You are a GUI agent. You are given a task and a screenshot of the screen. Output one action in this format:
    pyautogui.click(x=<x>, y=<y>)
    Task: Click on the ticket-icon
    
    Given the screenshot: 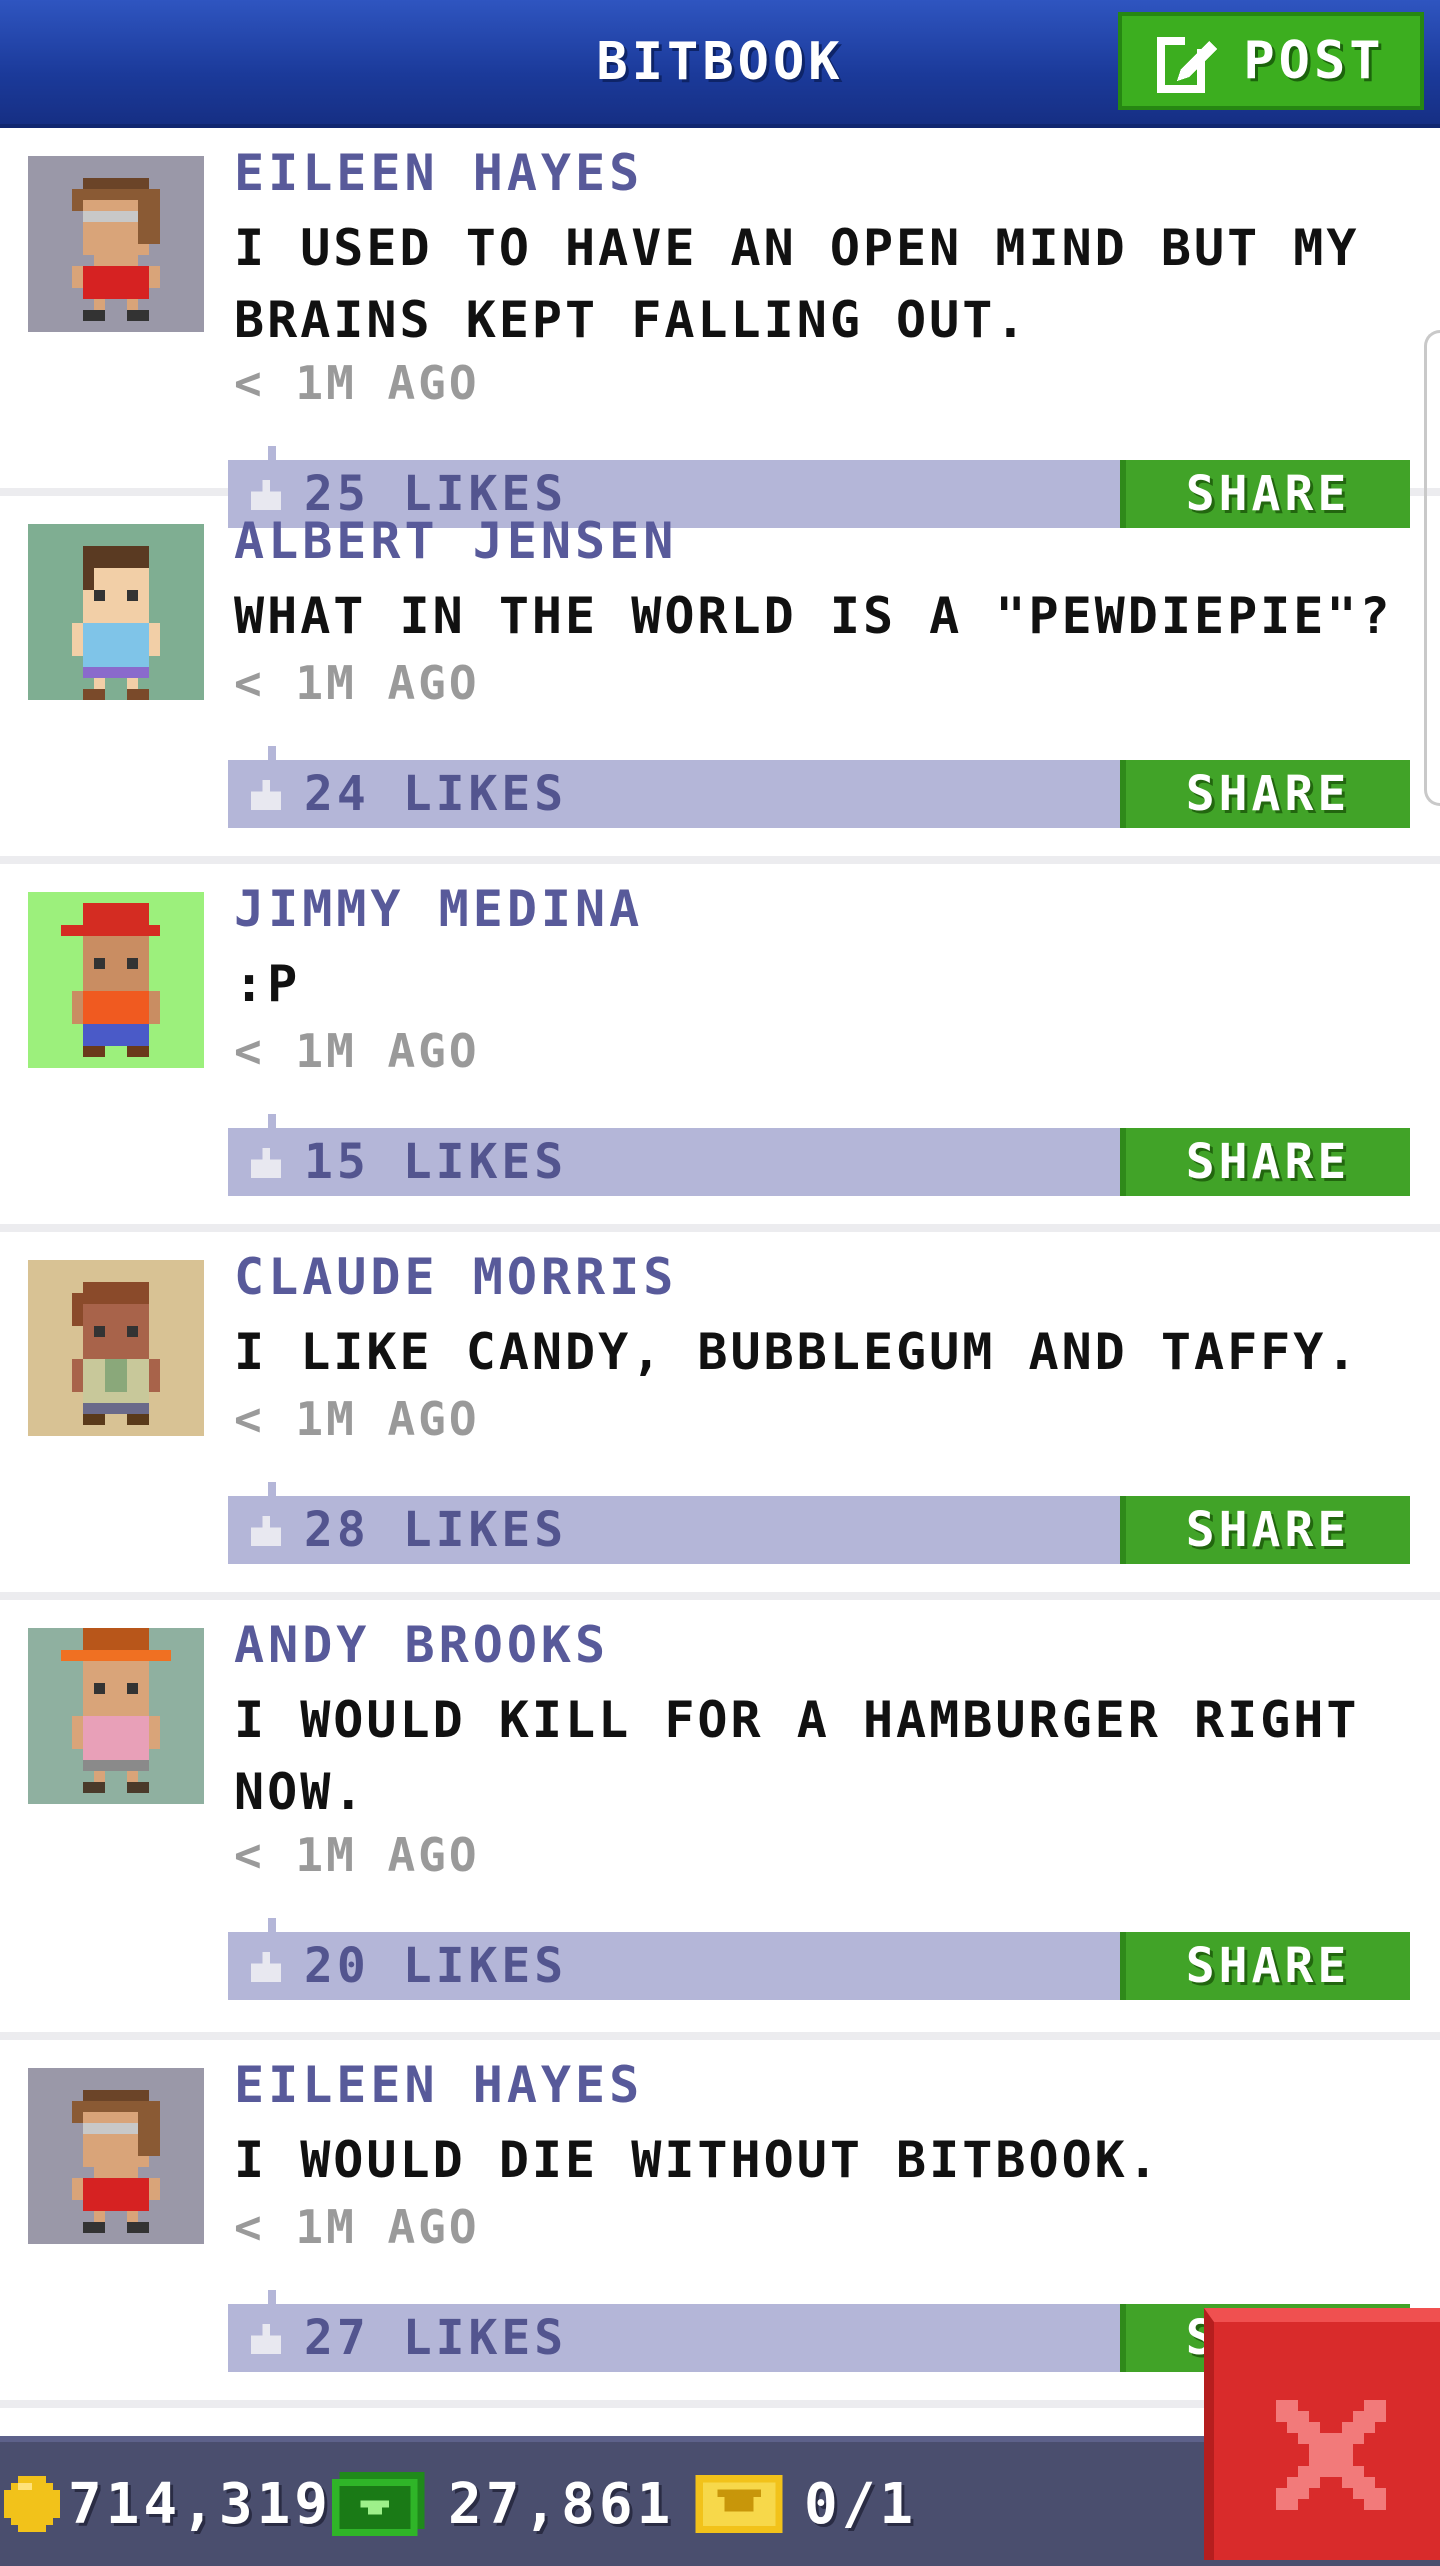 What is the action you would take?
    pyautogui.click(x=739, y=2504)
    